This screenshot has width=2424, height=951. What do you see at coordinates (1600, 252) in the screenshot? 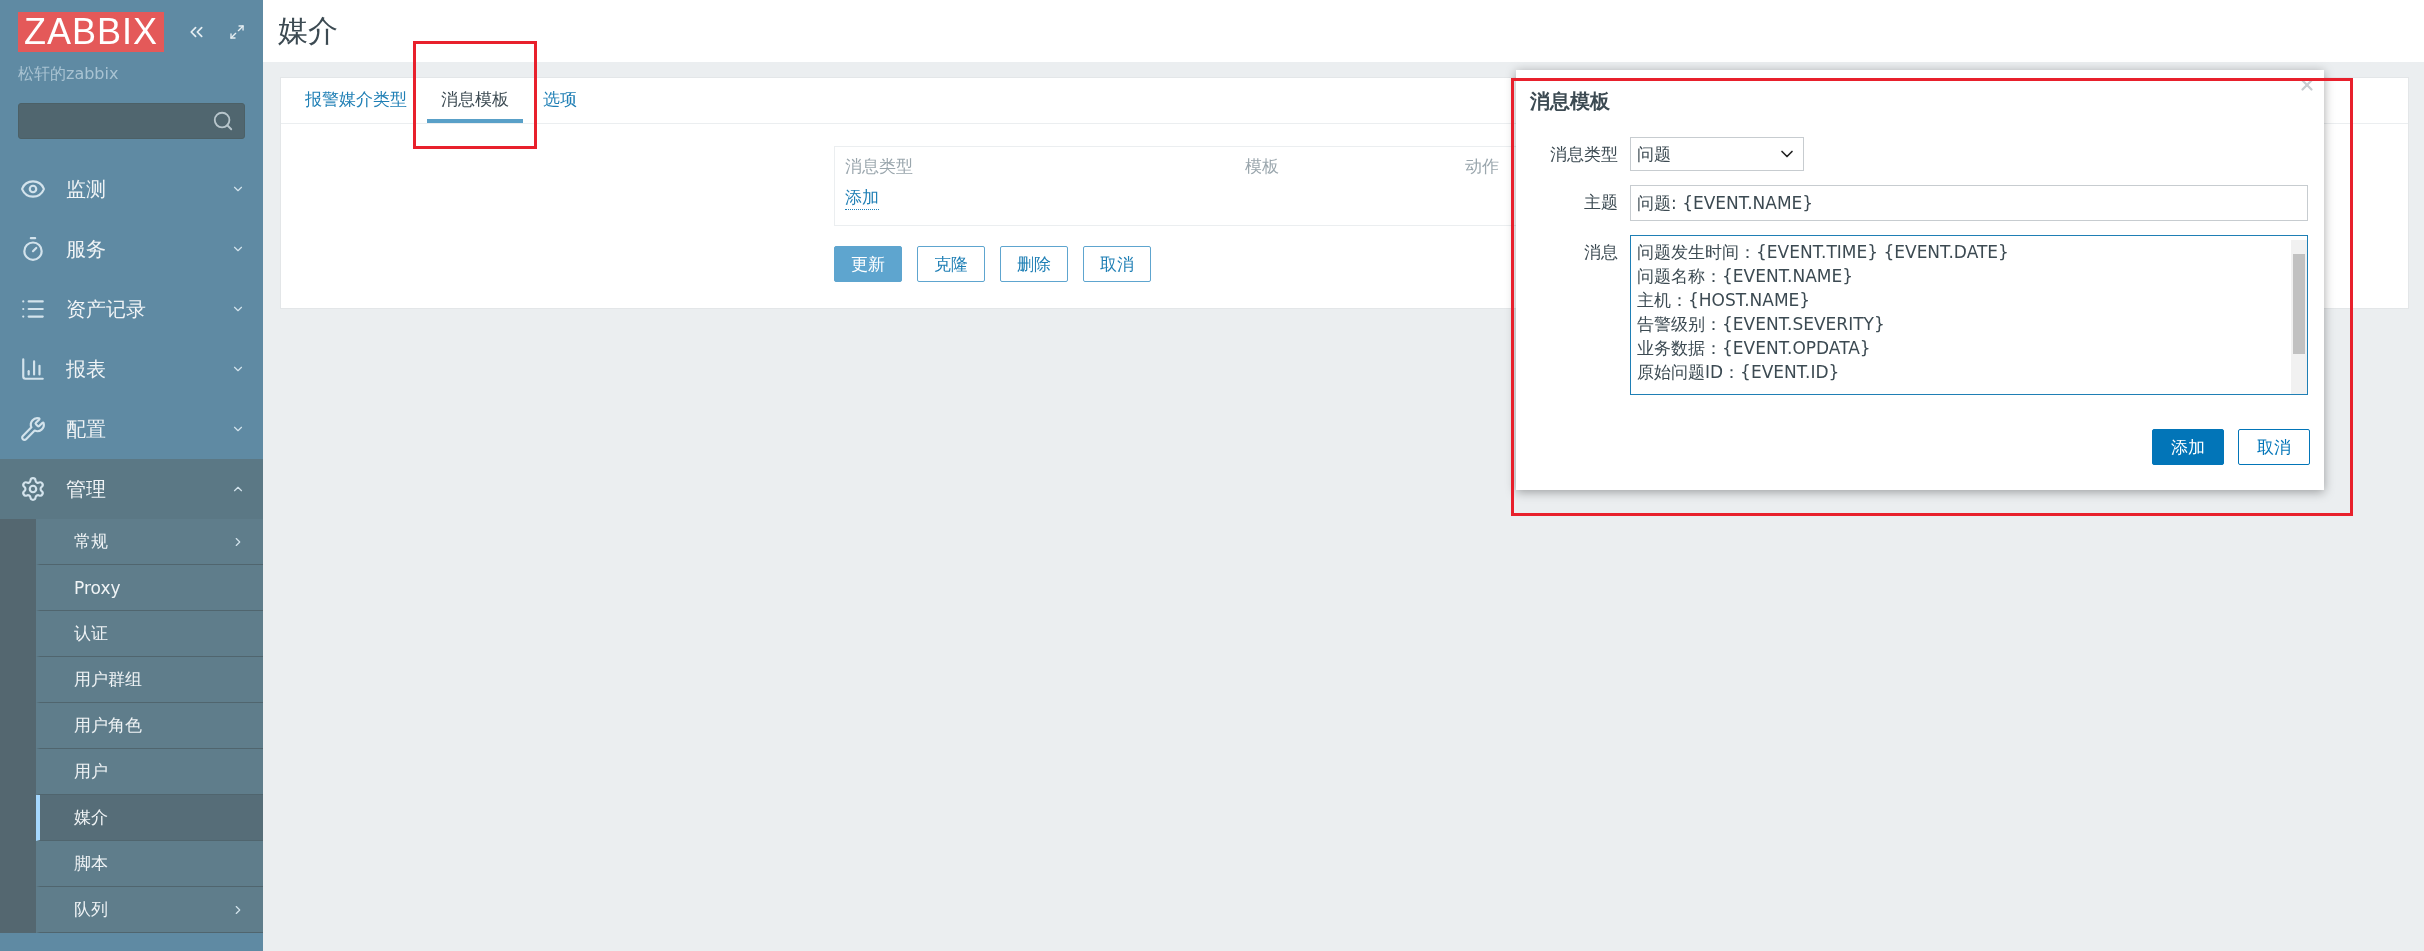
I see `field-label: 消息` at bounding box center [1600, 252].